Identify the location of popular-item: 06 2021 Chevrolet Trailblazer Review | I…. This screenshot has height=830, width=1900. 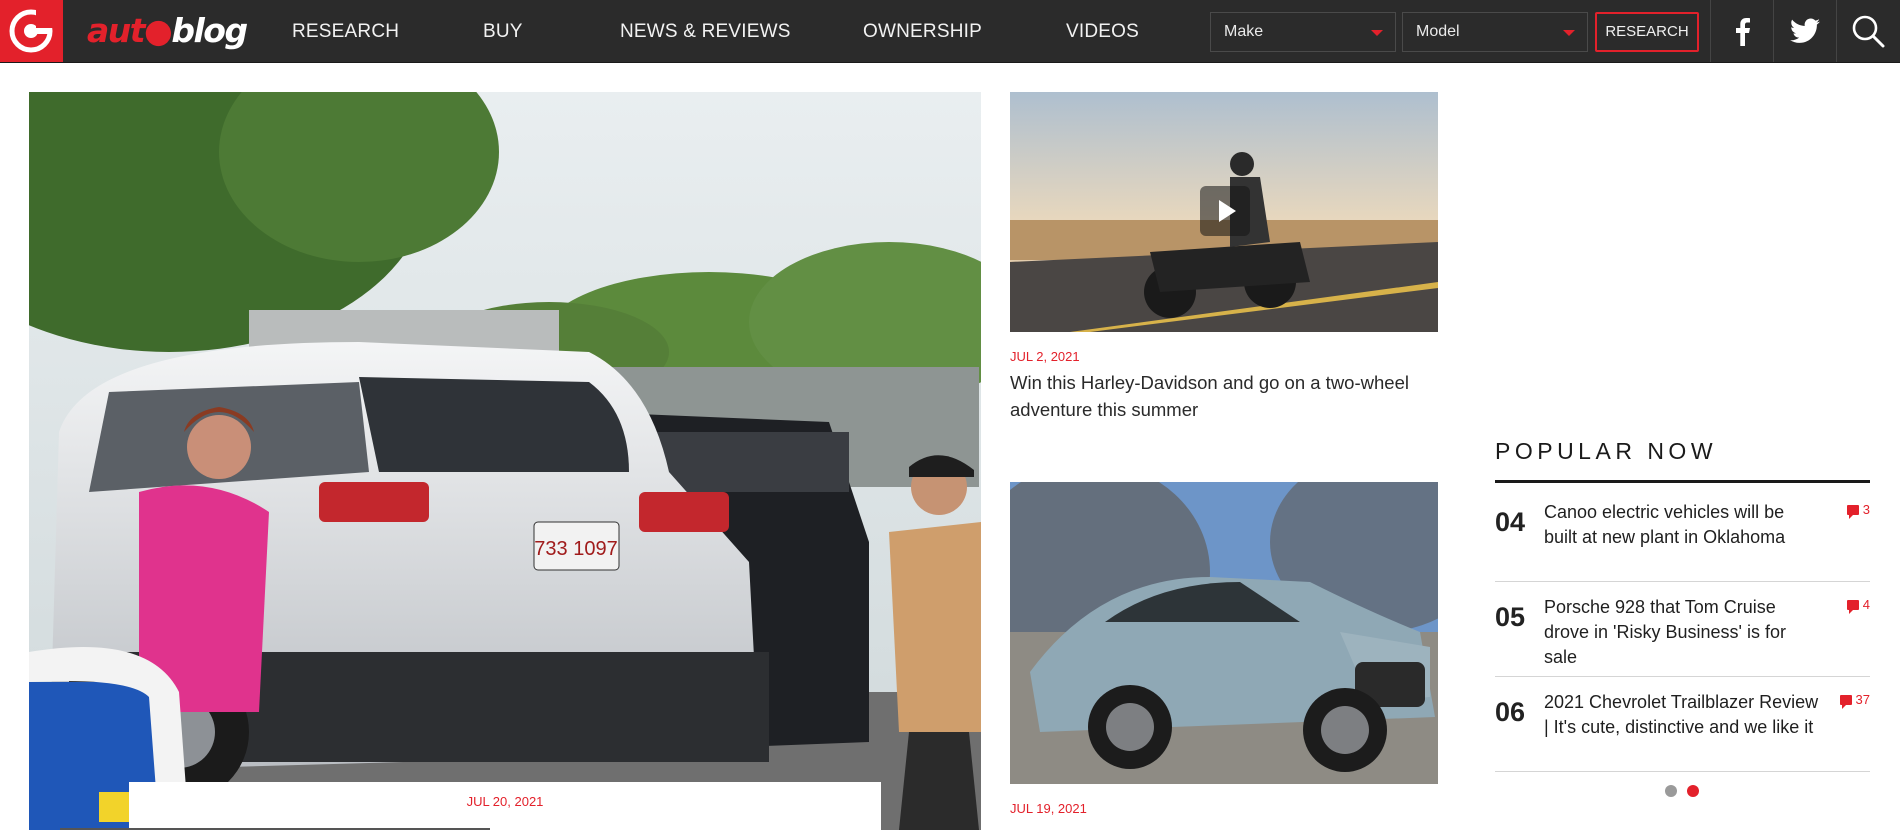
(1682, 723).